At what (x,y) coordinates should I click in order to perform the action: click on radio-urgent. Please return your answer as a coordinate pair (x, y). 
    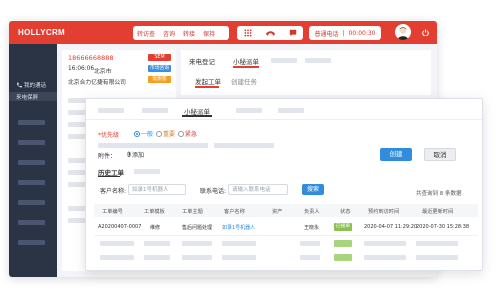
    Looking at the image, I should click on (181, 133).